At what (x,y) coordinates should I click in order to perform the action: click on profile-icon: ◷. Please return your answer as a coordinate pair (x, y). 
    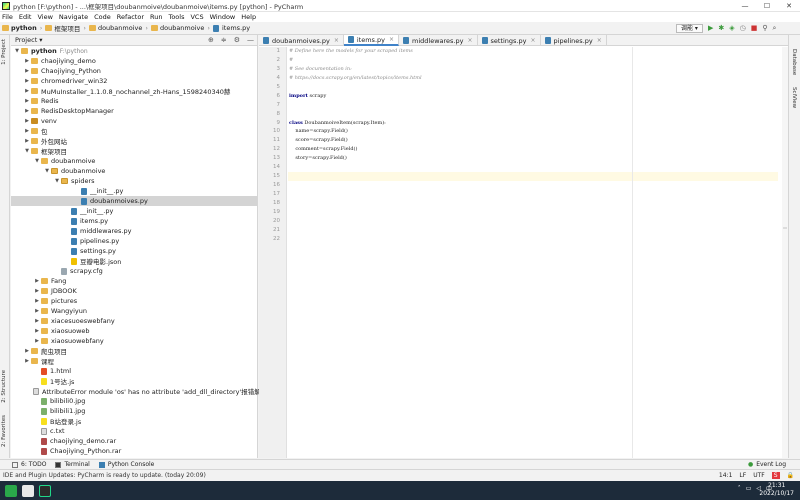
    Looking at the image, I should click on (743, 28).